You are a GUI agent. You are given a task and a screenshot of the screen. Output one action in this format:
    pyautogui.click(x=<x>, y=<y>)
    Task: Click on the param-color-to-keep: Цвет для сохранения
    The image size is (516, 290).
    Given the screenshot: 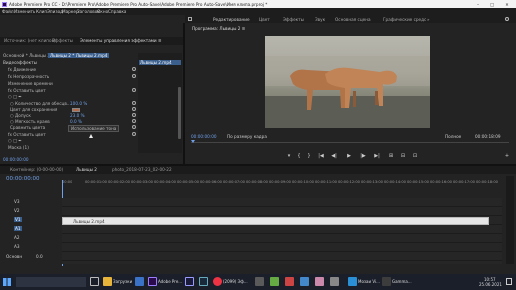 What is the action you would take?
    pyautogui.click(x=33, y=109)
    